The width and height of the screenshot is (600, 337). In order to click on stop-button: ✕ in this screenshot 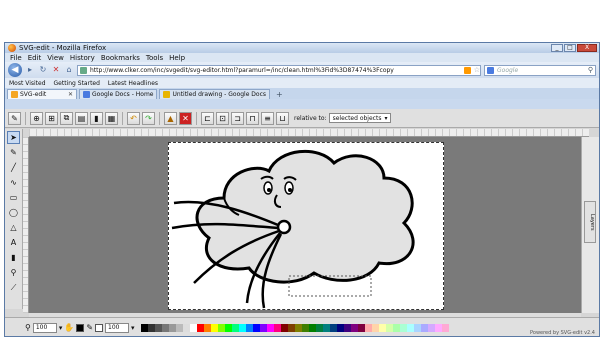, I will do `click(56, 70)`.